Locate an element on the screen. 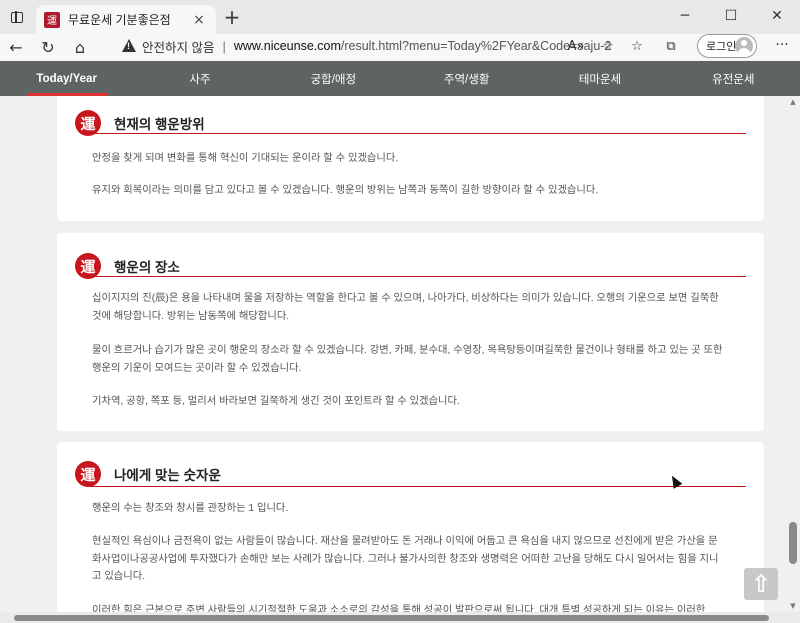  scroll-to-top-button: ⇧ is located at coordinates (761, 584).